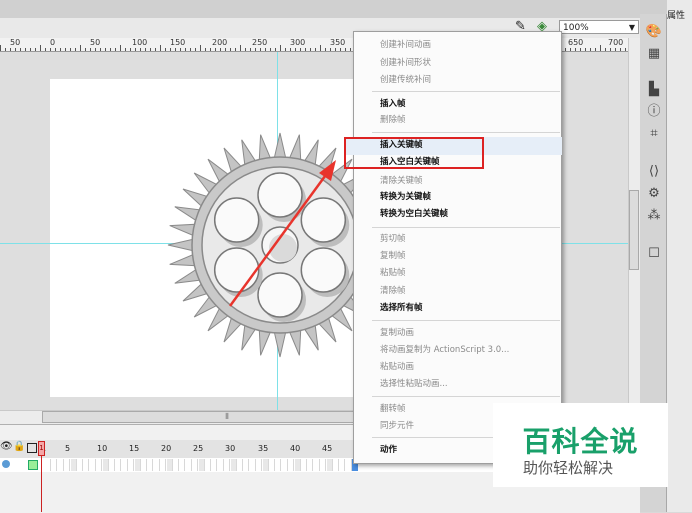 This screenshot has height=513, width=692. What do you see at coordinates (405, 45) in the screenshot?
I see `menu-item: 创建补间动画` at bounding box center [405, 45].